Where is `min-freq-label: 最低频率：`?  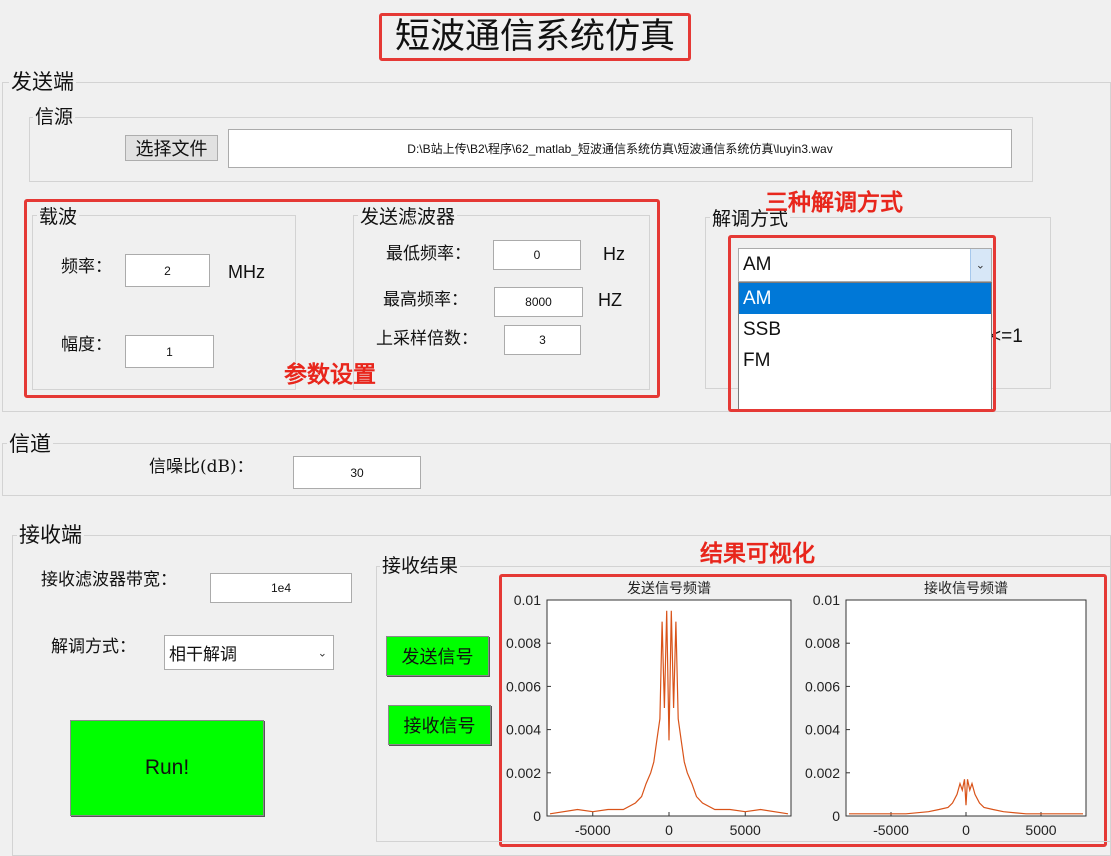 min-freq-label: 最低频率： is located at coordinates (428, 254).